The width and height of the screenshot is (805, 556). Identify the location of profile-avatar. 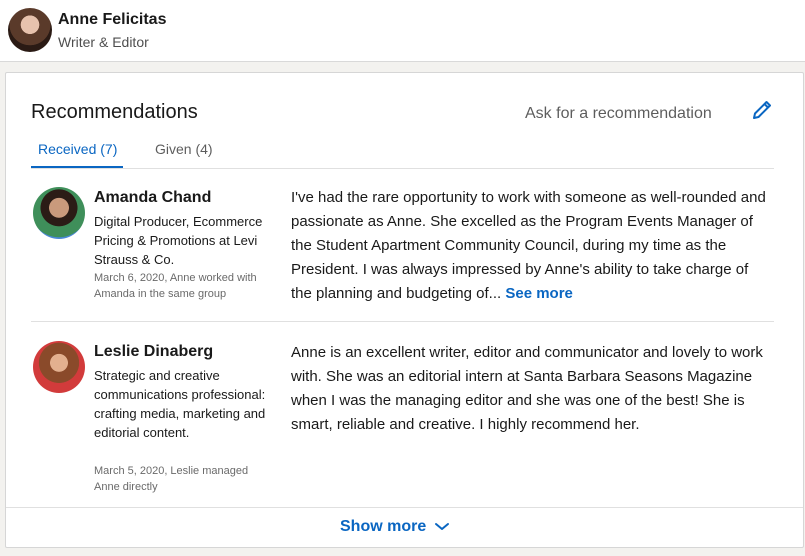
(30, 30).